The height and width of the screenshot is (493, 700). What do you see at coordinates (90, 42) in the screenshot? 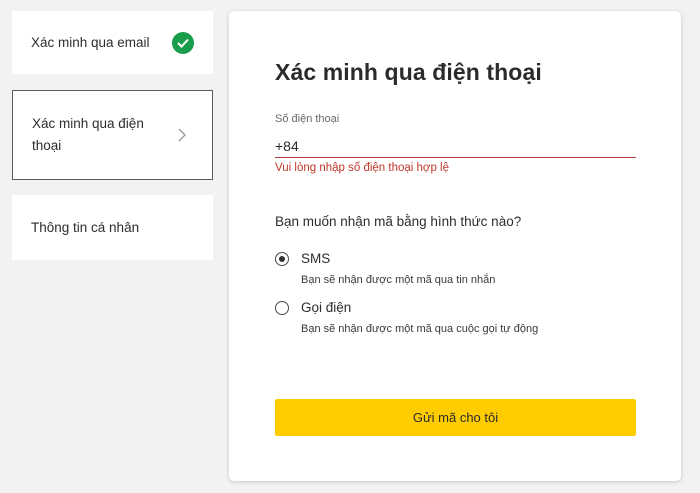
I see `step-label: Xác minh qua email` at bounding box center [90, 42].